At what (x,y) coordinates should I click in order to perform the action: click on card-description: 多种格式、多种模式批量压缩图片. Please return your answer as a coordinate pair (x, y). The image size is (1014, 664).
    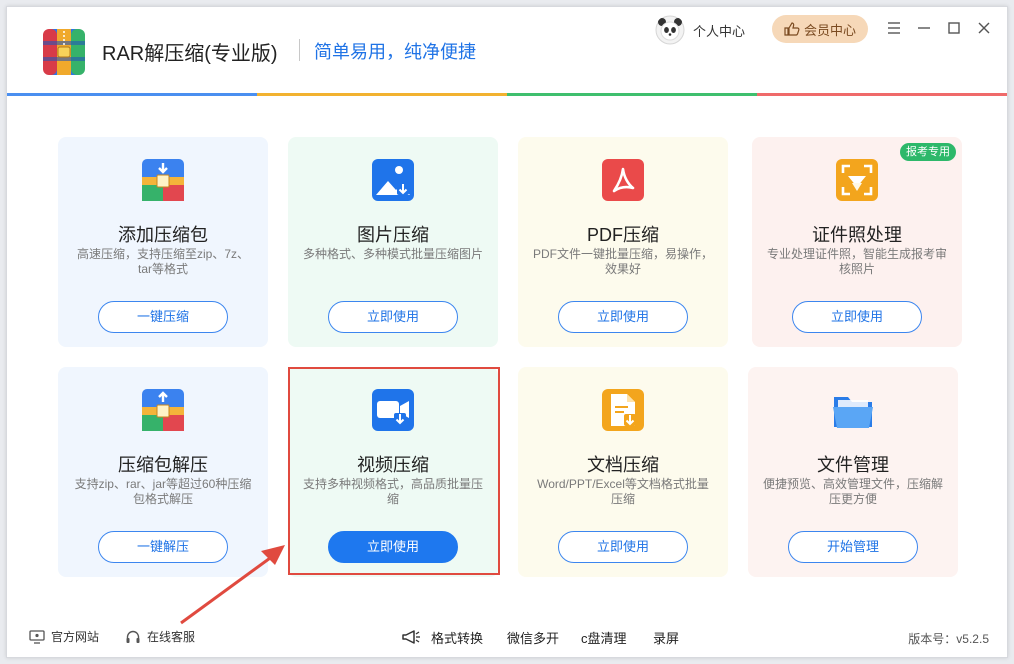
    Looking at the image, I should click on (392, 254).